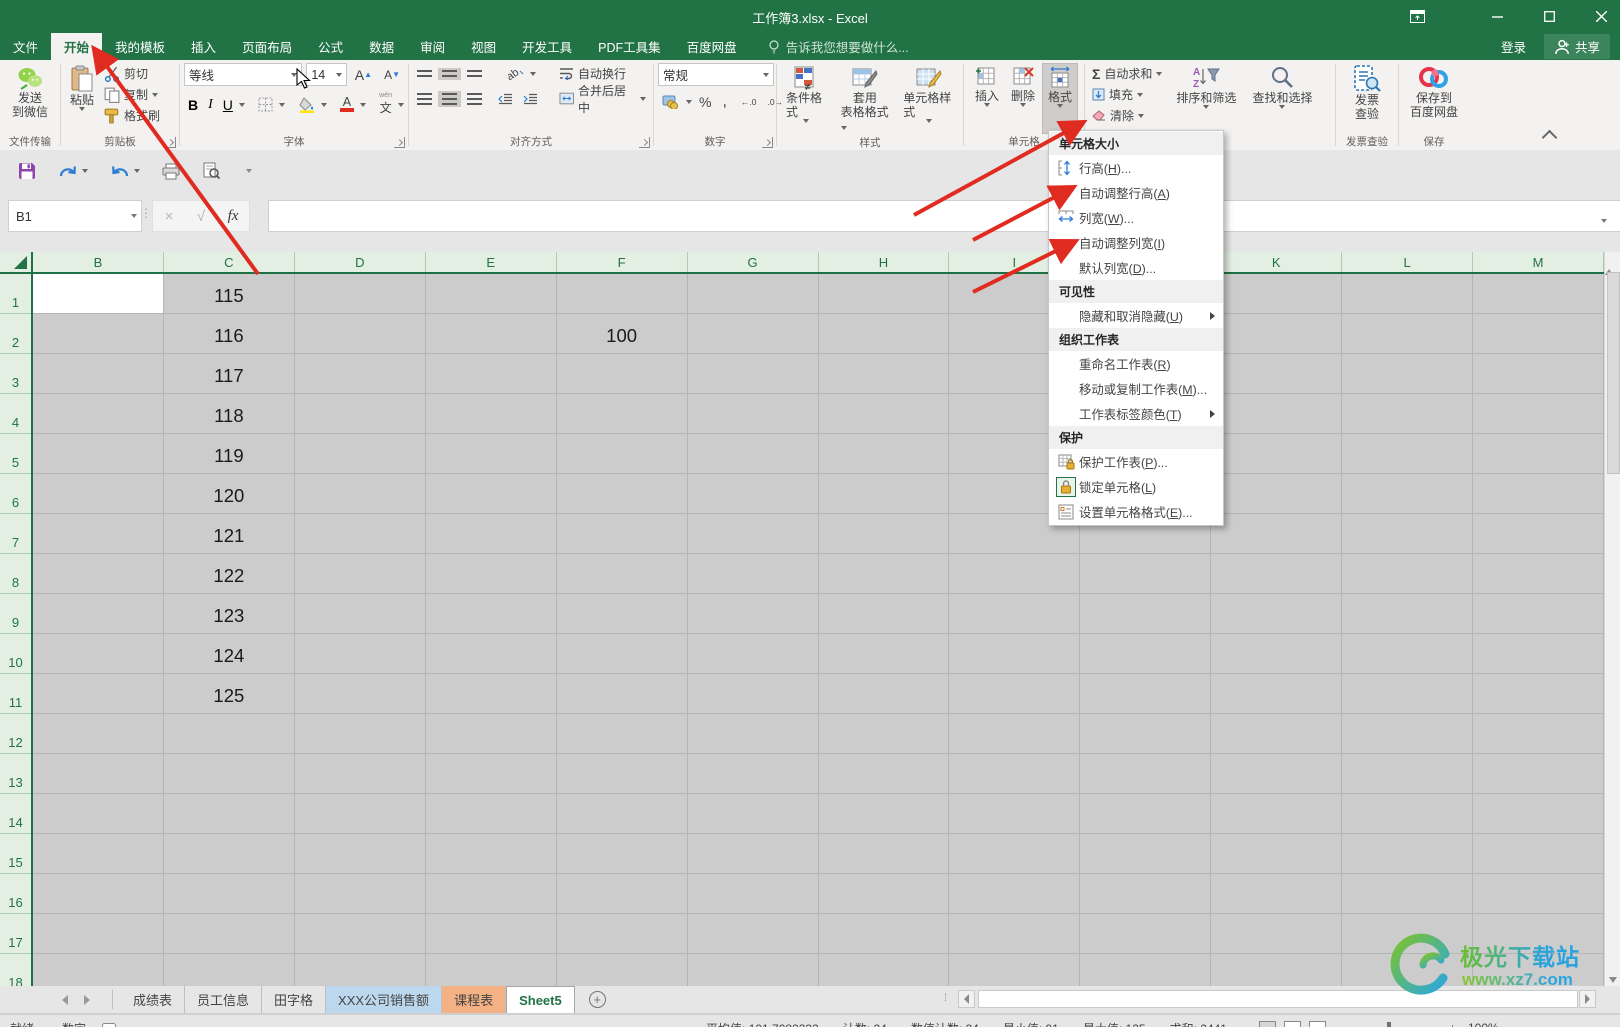  What do you see at coordinates (15, 854) in the screenshot?
I see `row-header-15: 15` at bounding box center [15, 854].